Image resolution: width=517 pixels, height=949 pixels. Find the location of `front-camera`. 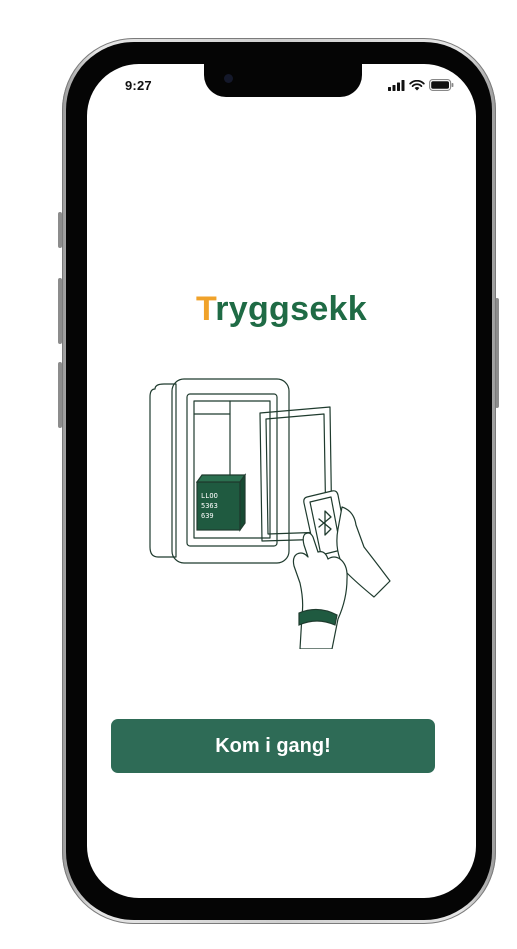

front-camera is located at coordinates (228, 78).